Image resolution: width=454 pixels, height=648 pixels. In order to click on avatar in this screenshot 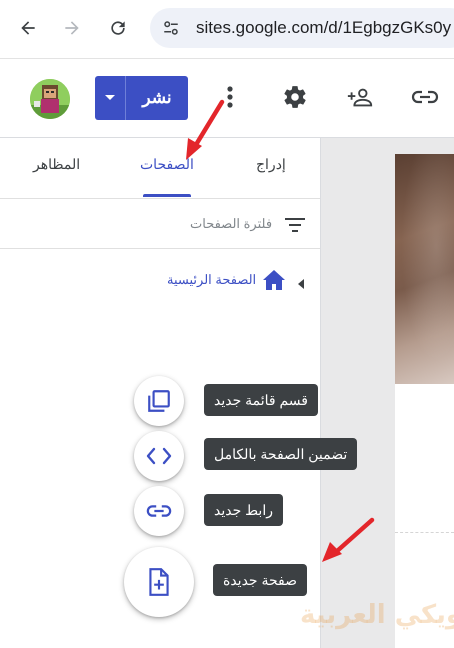, I will do `click(50, 99)`.